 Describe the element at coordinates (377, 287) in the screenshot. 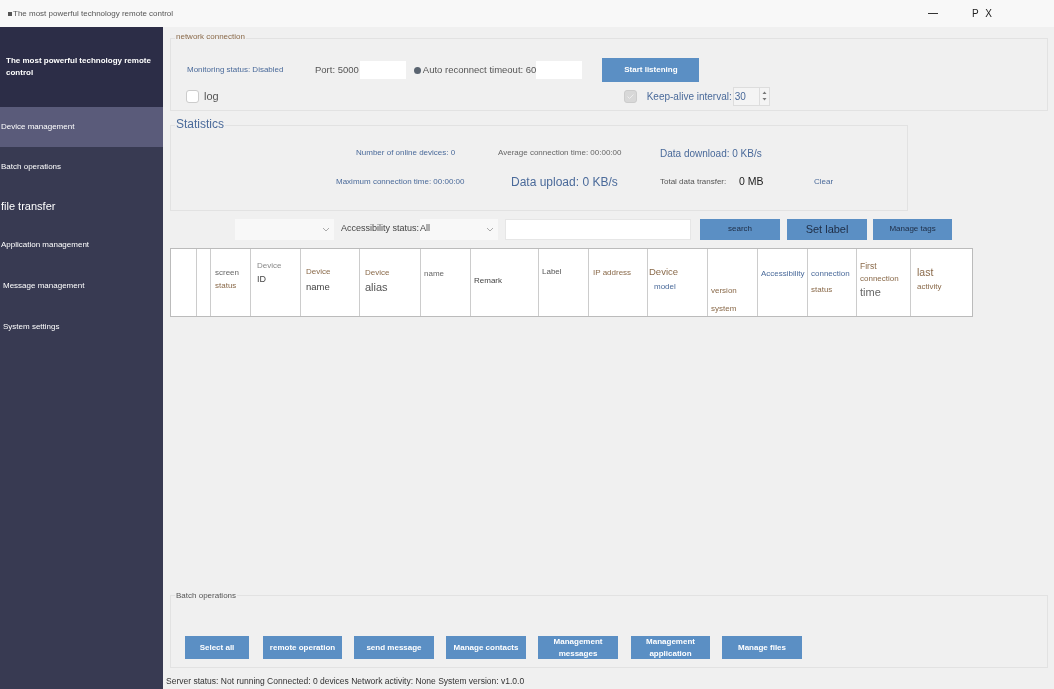

I see `column-header: alias` at that location.